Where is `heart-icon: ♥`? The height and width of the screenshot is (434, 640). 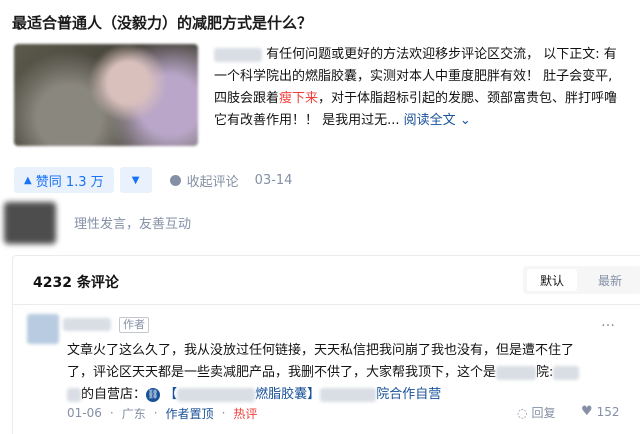 heart-icon: ♥ is located at coordinates (587, 411).